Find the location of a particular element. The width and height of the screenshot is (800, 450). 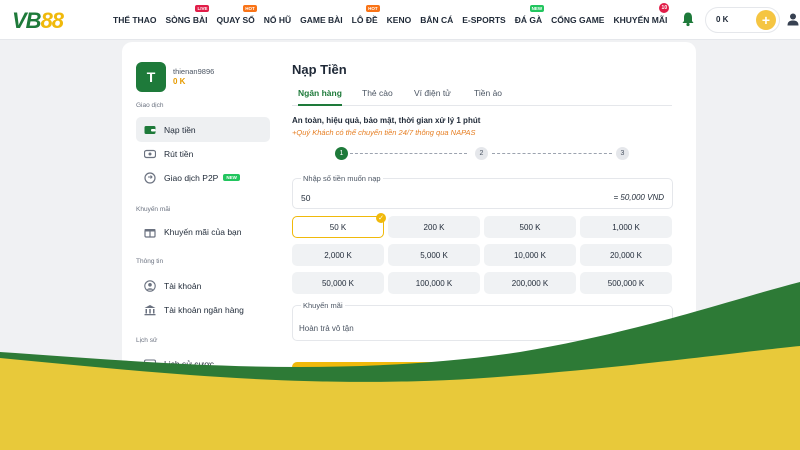

check-icon: ✓ is located at coordinates (381, 218).